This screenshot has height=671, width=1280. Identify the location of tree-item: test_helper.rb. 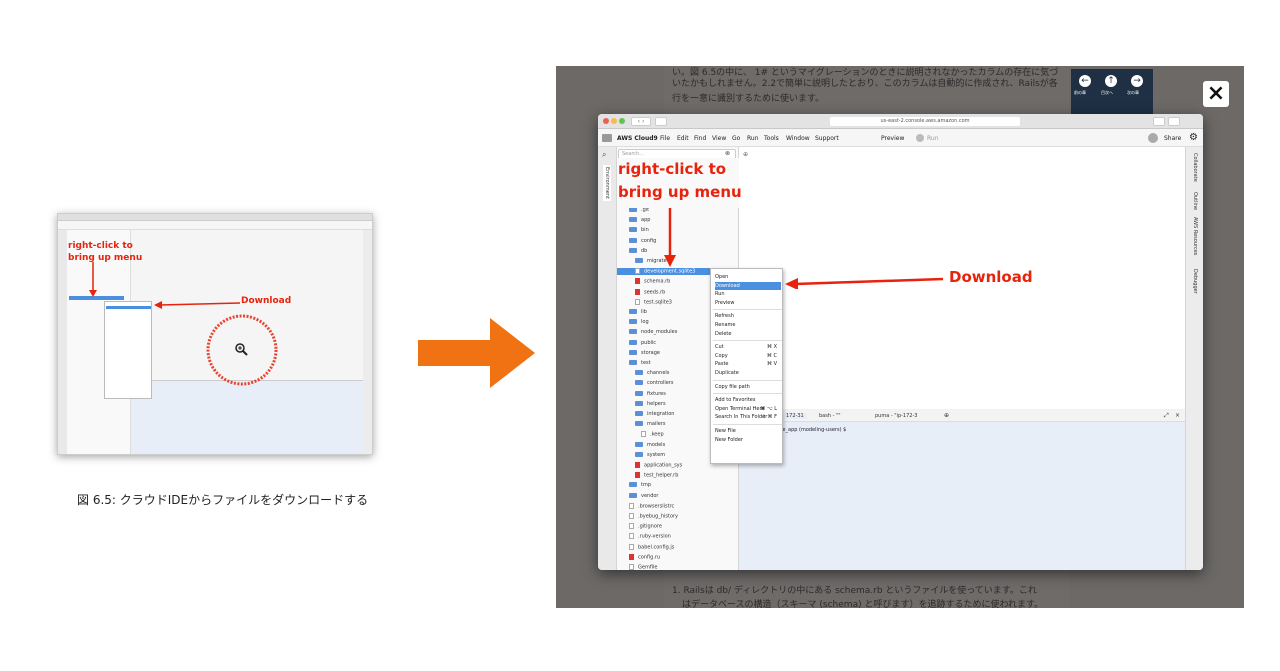
(656, 475).